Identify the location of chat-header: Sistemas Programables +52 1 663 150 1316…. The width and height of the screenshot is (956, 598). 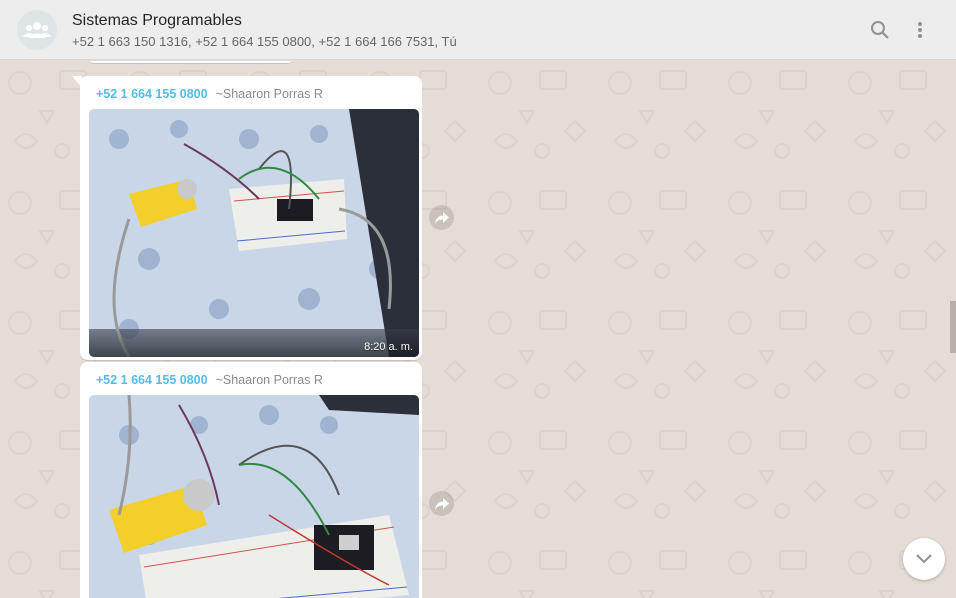
(478, 30).